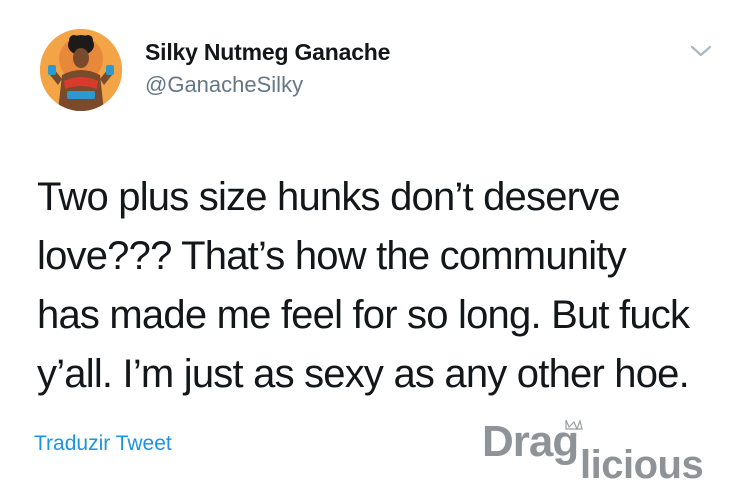  I want to click on chevron-down-icon, so click(701, 51).